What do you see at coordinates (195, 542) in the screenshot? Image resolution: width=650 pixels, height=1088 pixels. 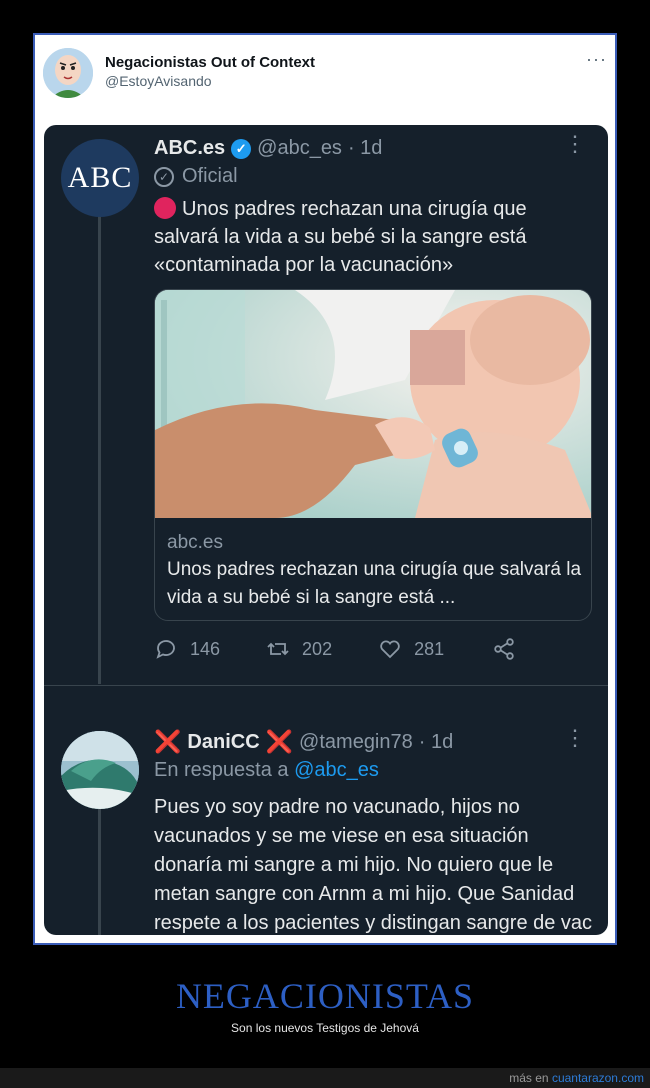 I see `card-domain: abc.es` at bounding box center [195, 542].